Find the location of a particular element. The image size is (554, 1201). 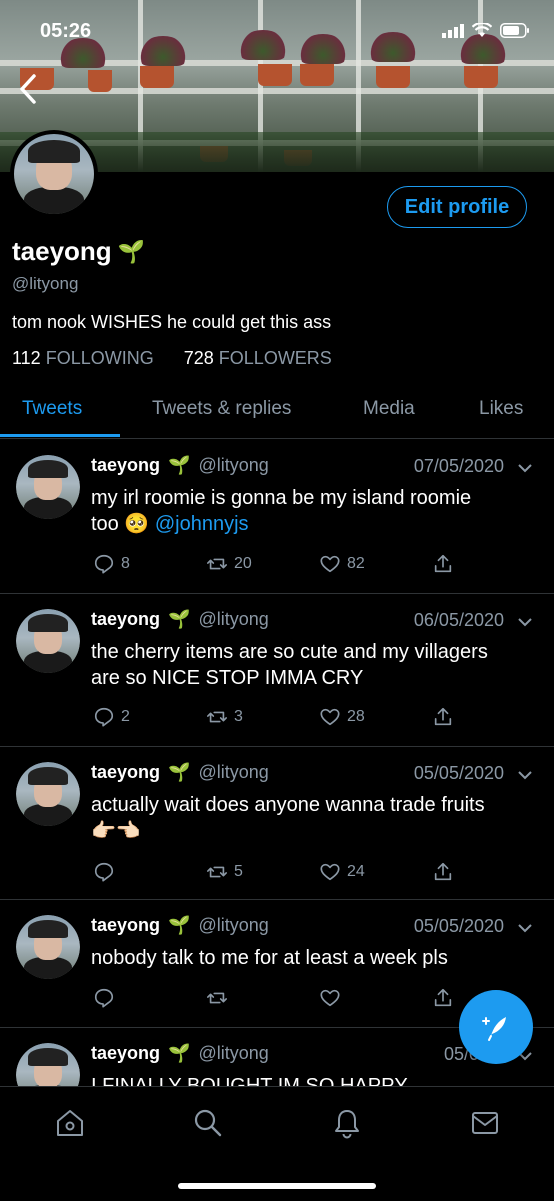

followers-stat: 728 FOLLOWERS is located at coordinates (258, 358).